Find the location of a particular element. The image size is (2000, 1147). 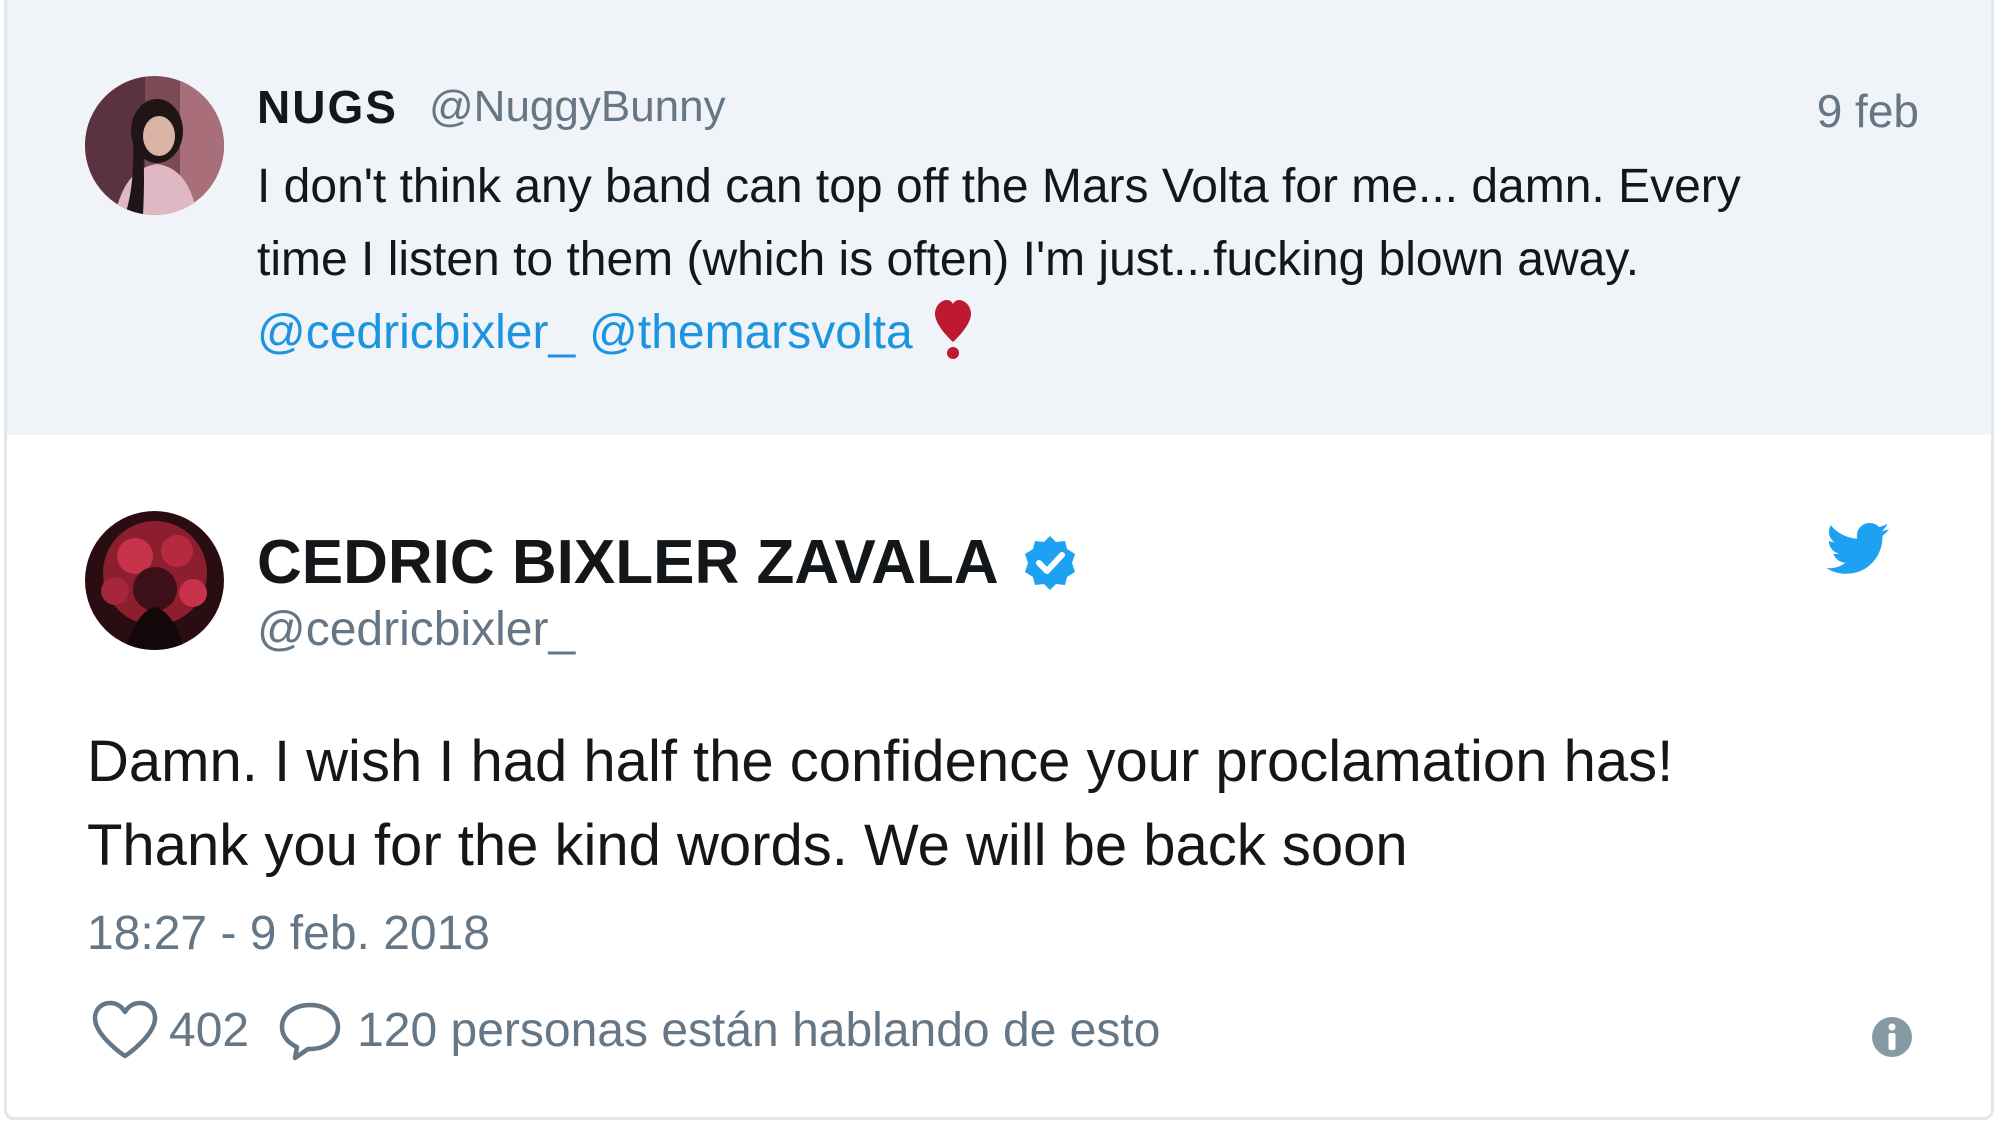

author-display-name: CEDRIC BIXLER ZAVALA is located at coordinates (668, 563).